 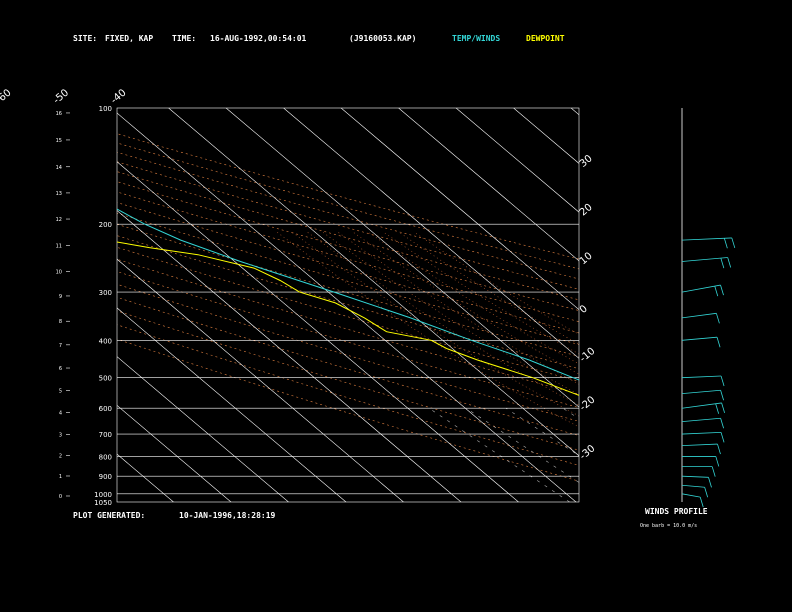 What do you see at coordinates (60, 477) in the screenshot?
I see `height-tick-label: 1` at bounding box center [60, 477].